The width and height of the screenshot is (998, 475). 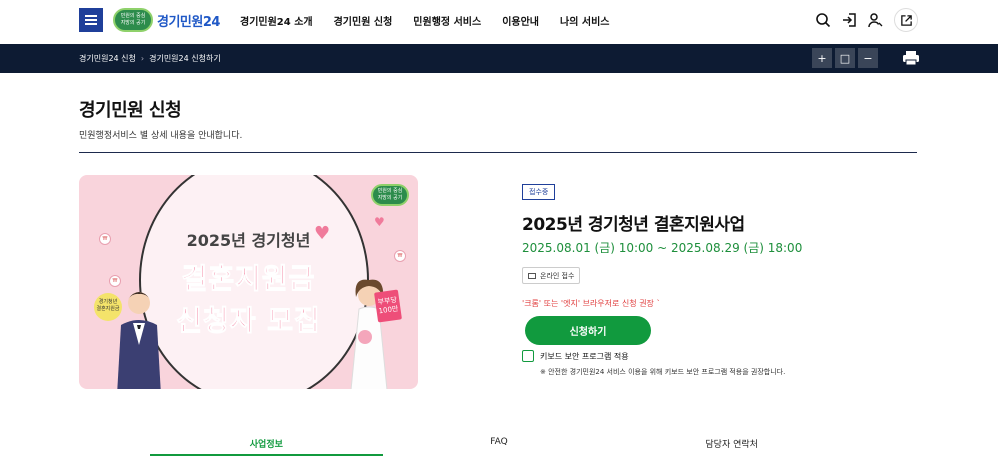 I want to click on print-icon, so click(x=911, y=58).